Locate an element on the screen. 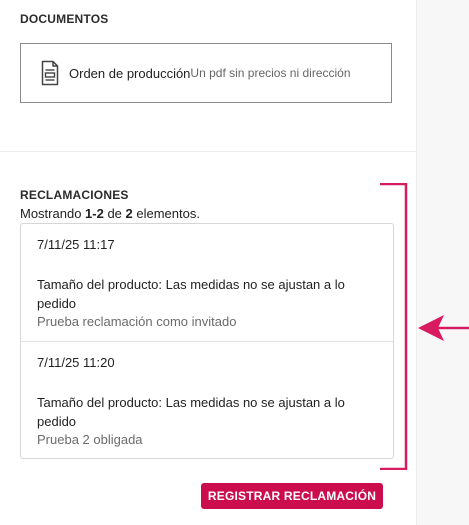 This screenshot has width=469, height=525. claim-date: 7/11/25 11:20 is located at coordinates (76, 362).